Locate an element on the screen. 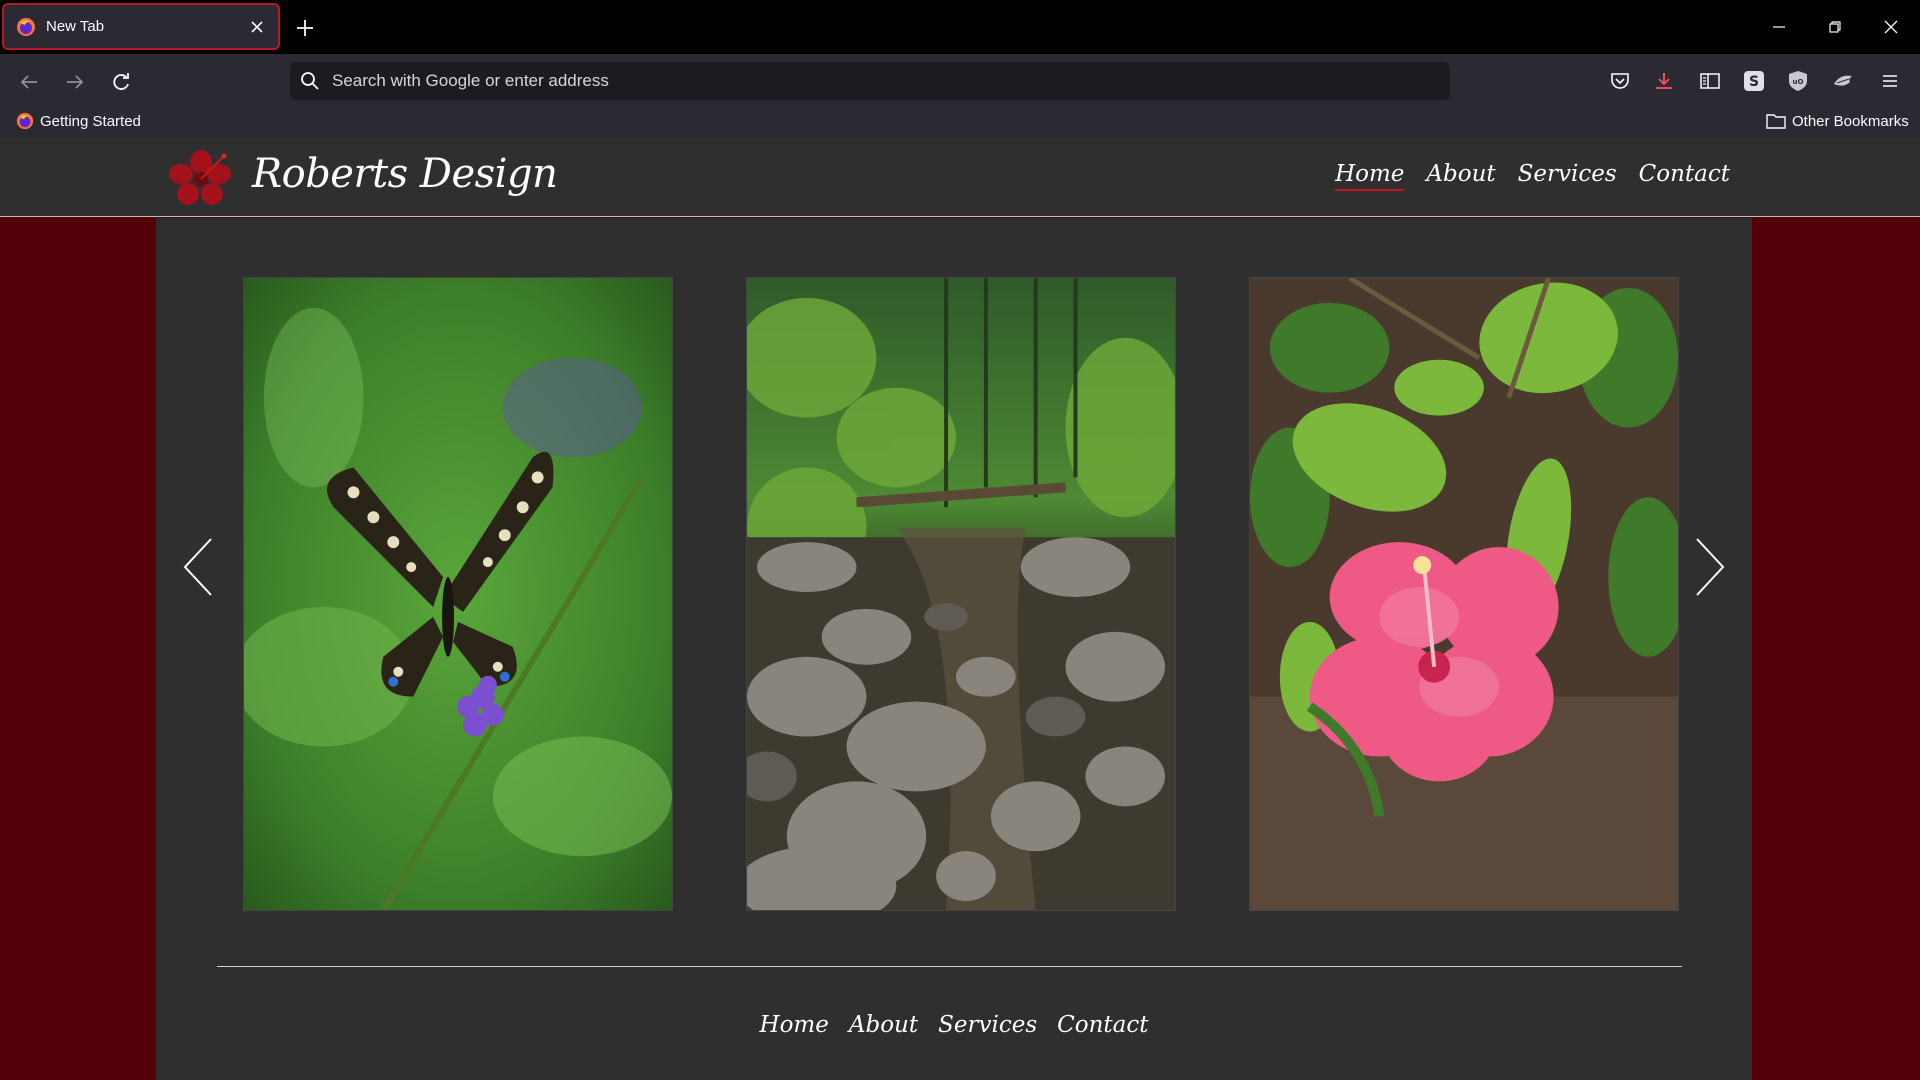 This screenshot has width=1920, height=1080. bookmark-getting-started: Getting Started is located at coordinates (78, 121).